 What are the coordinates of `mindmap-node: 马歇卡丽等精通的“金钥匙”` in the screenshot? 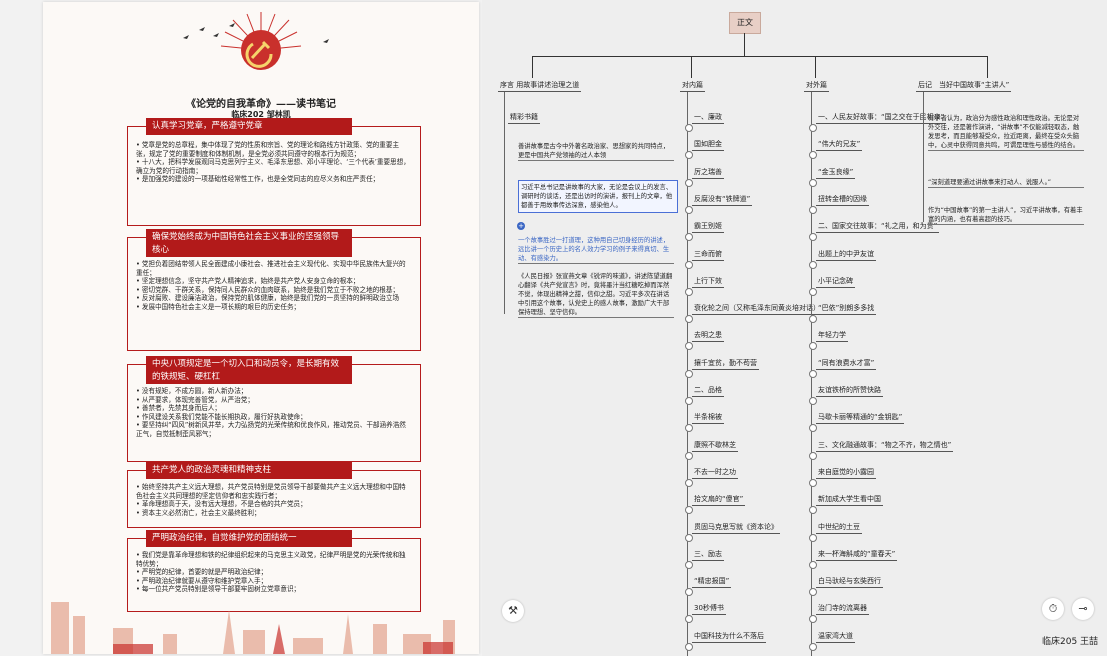 It's located at (860, 418).